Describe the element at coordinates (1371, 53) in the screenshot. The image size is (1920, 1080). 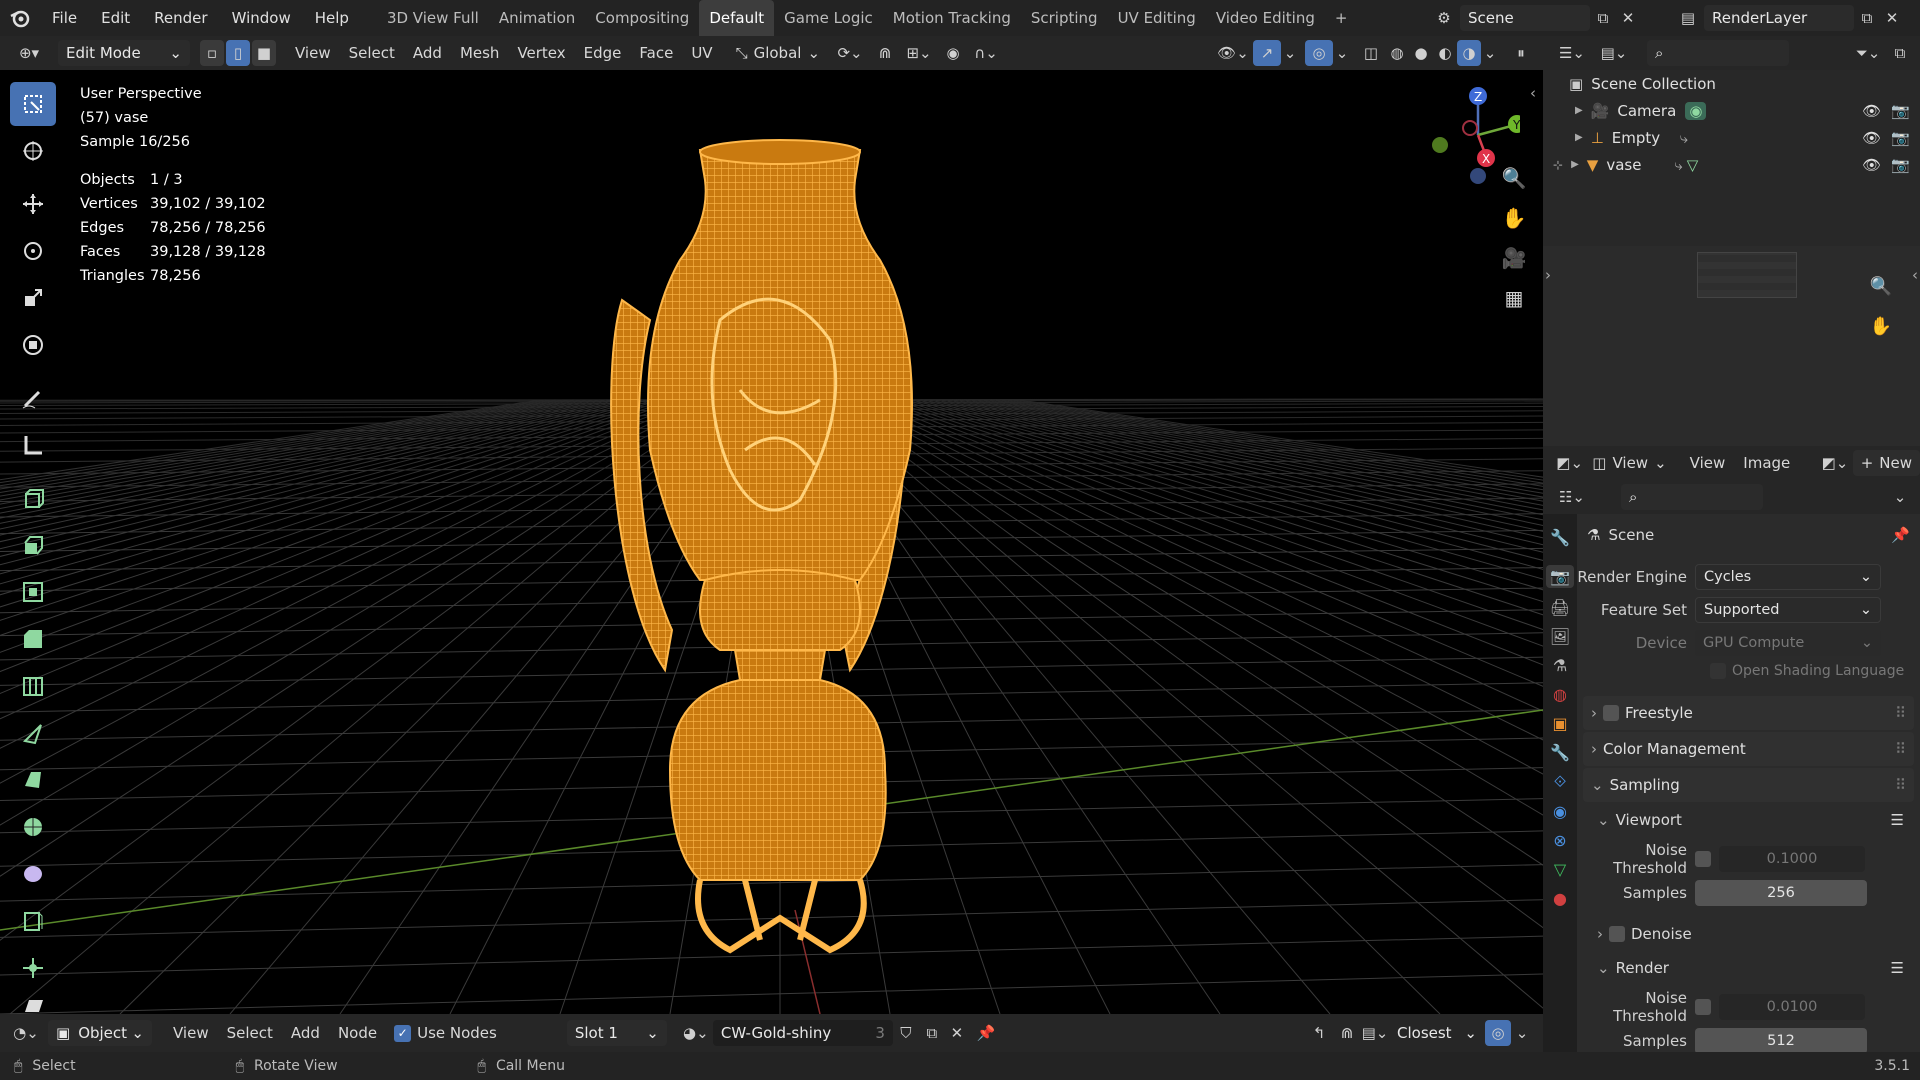
I see `xray-icon: ◫` at that location.